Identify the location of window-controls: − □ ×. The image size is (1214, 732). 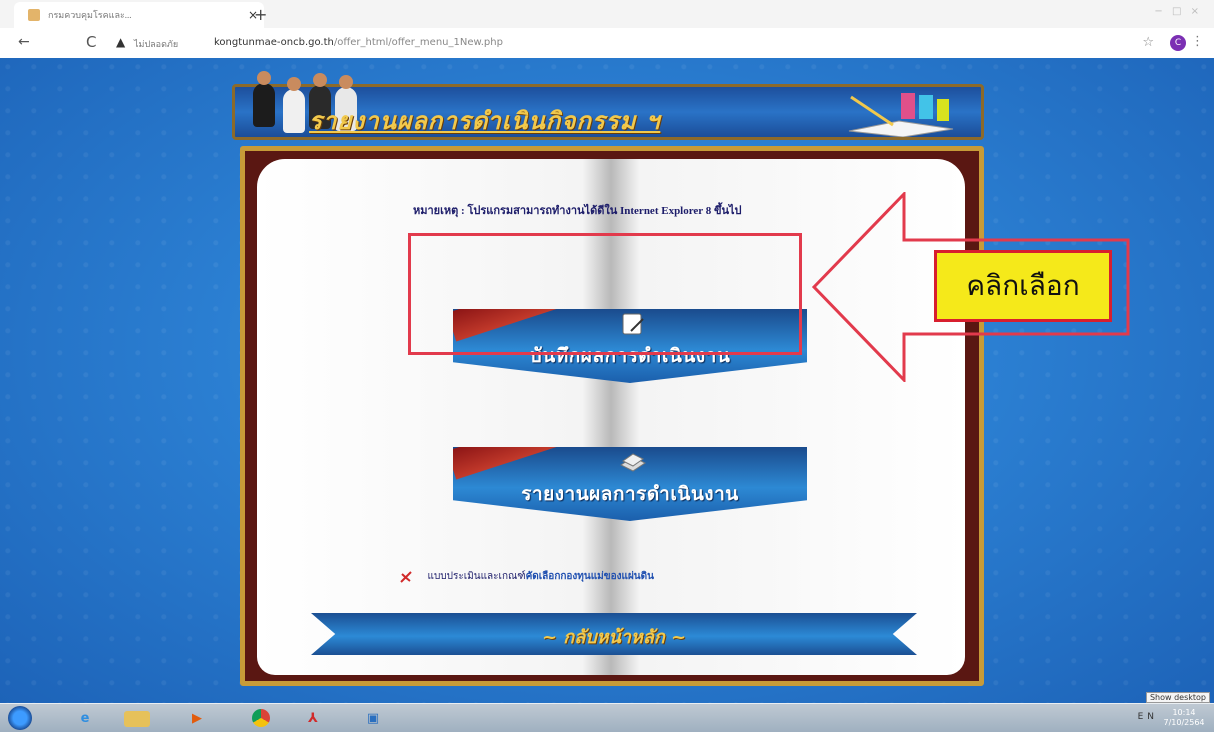
(1178, 11).